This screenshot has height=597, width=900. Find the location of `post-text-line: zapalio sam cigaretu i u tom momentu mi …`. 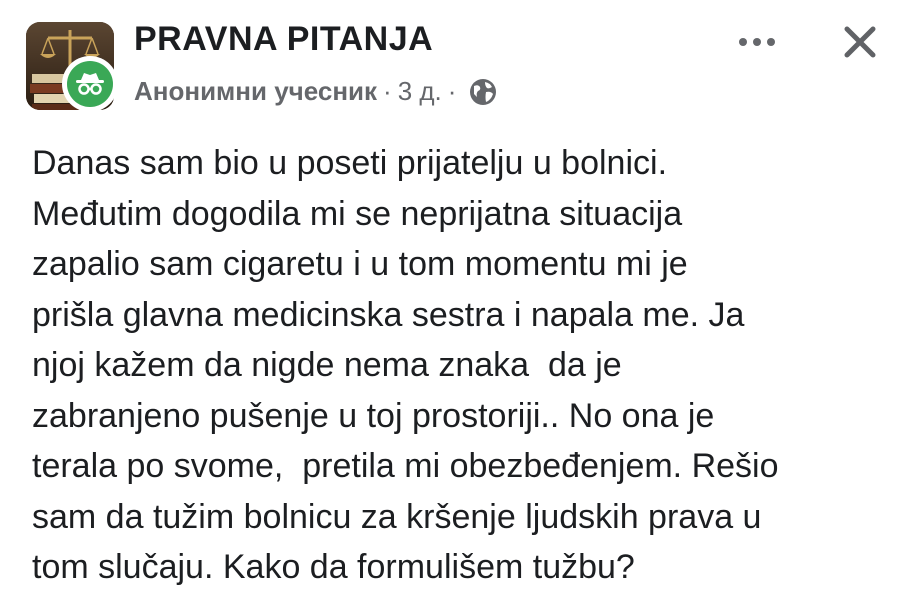

post-text-line: zapalio sam cigaretu i u tom momentu mi … is located at coordinates (360, 264).